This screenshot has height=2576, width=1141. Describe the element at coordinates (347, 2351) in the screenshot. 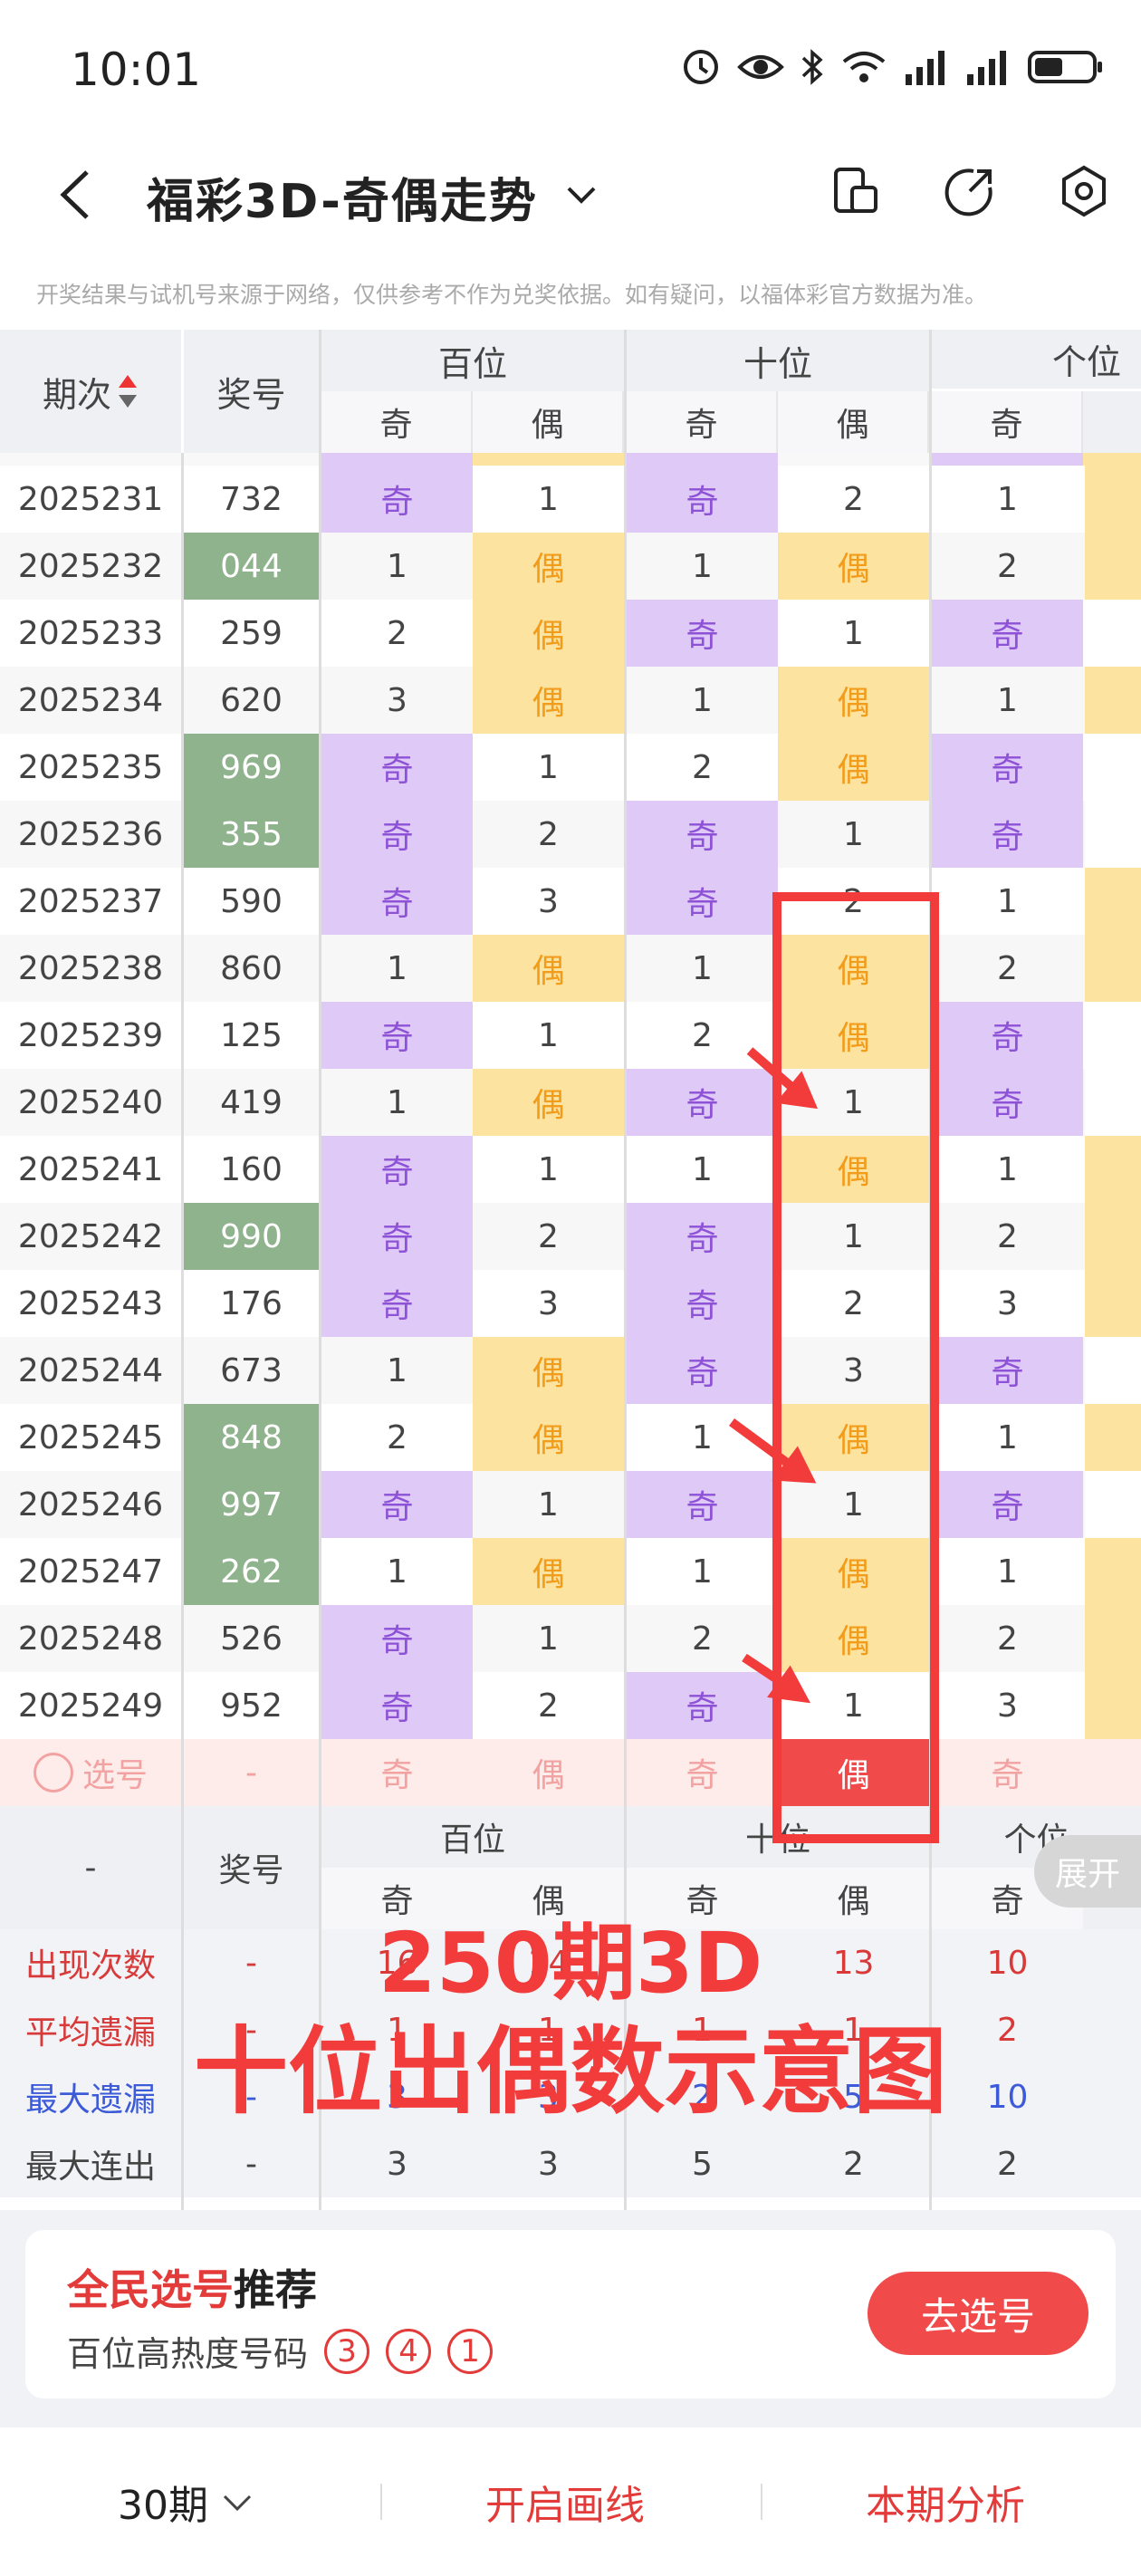

I see `hot-number-ball: 3` at that location.